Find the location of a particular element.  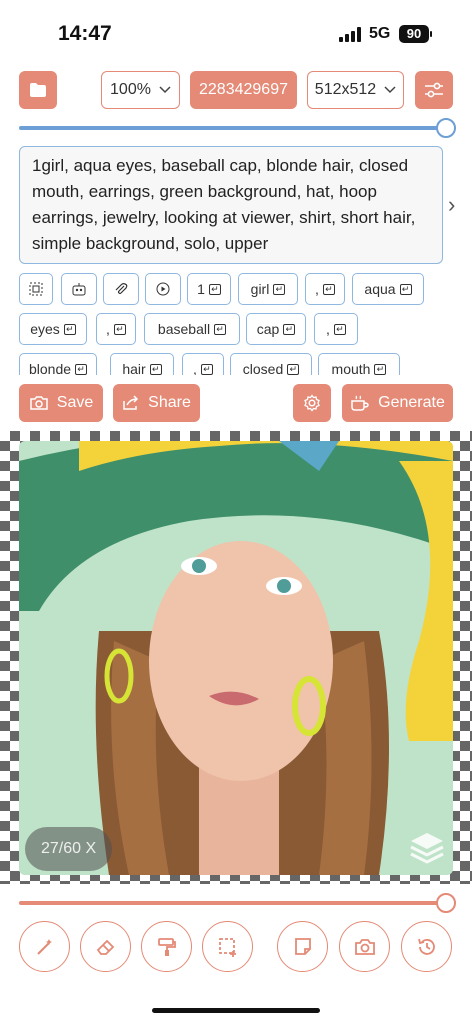

home-indicator is located at coordinates (236, 1010).